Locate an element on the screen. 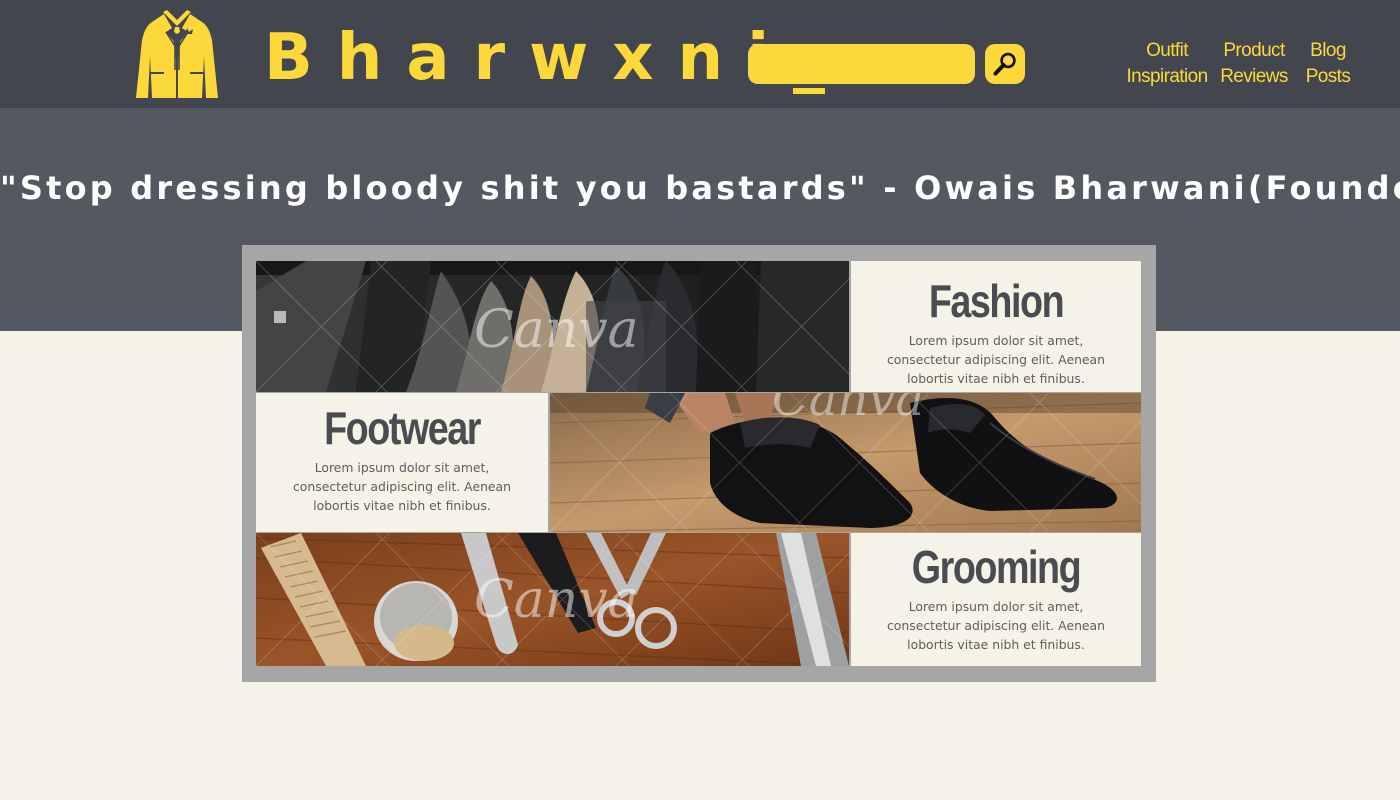  card-title: Grooming is located at coordinates (996, 567).